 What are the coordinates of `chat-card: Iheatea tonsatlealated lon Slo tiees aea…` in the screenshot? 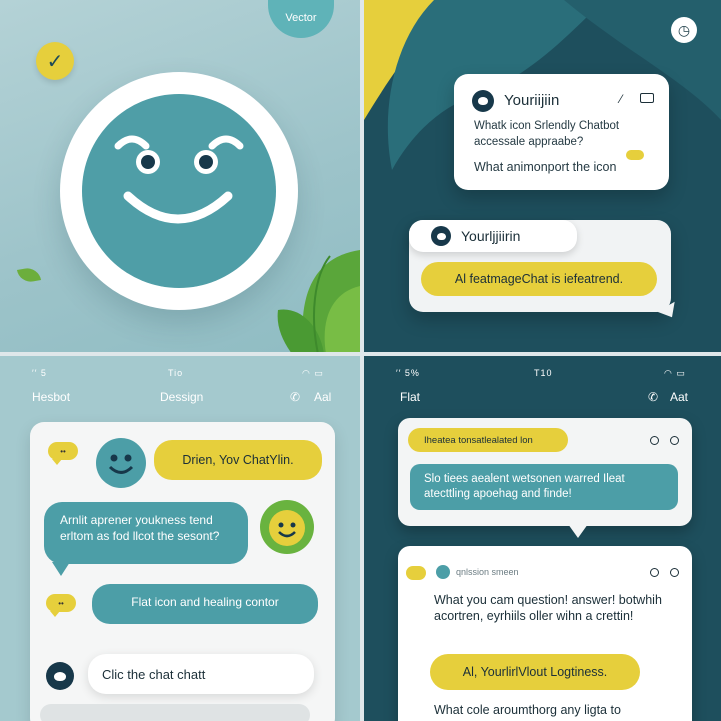 It's located at (545, 478).